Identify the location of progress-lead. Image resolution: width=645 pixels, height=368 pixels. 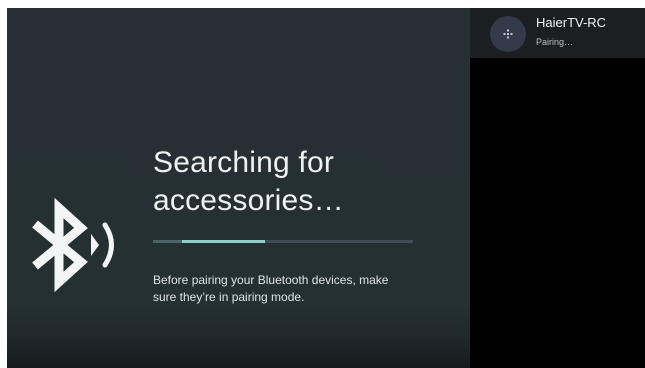
(167, 241).